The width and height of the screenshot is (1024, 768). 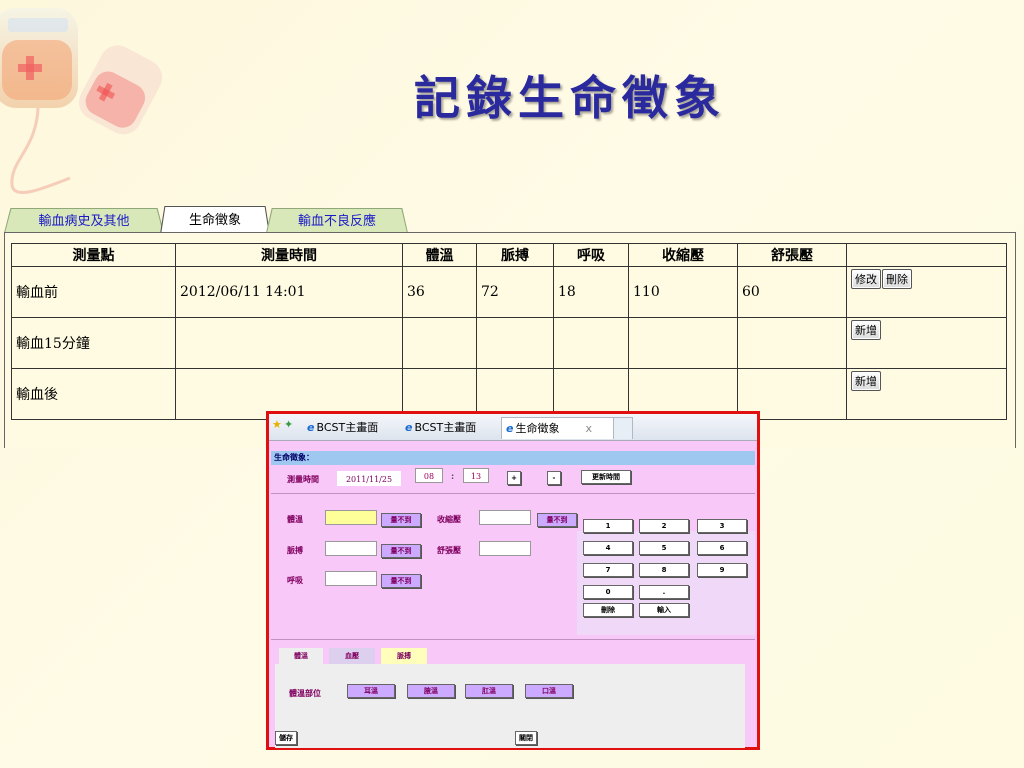 What do you see at coordinates (926, 292) in the screenshot?
I see `cell-actions: 修改 刪除` at bounding box center [926, 292].